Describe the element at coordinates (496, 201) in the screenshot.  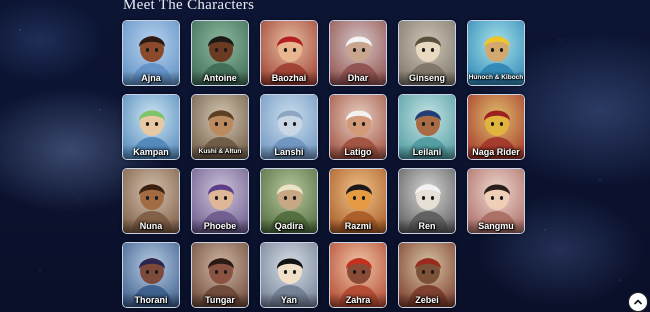
I see `character-card-sangmu: Sangmu` at that location.